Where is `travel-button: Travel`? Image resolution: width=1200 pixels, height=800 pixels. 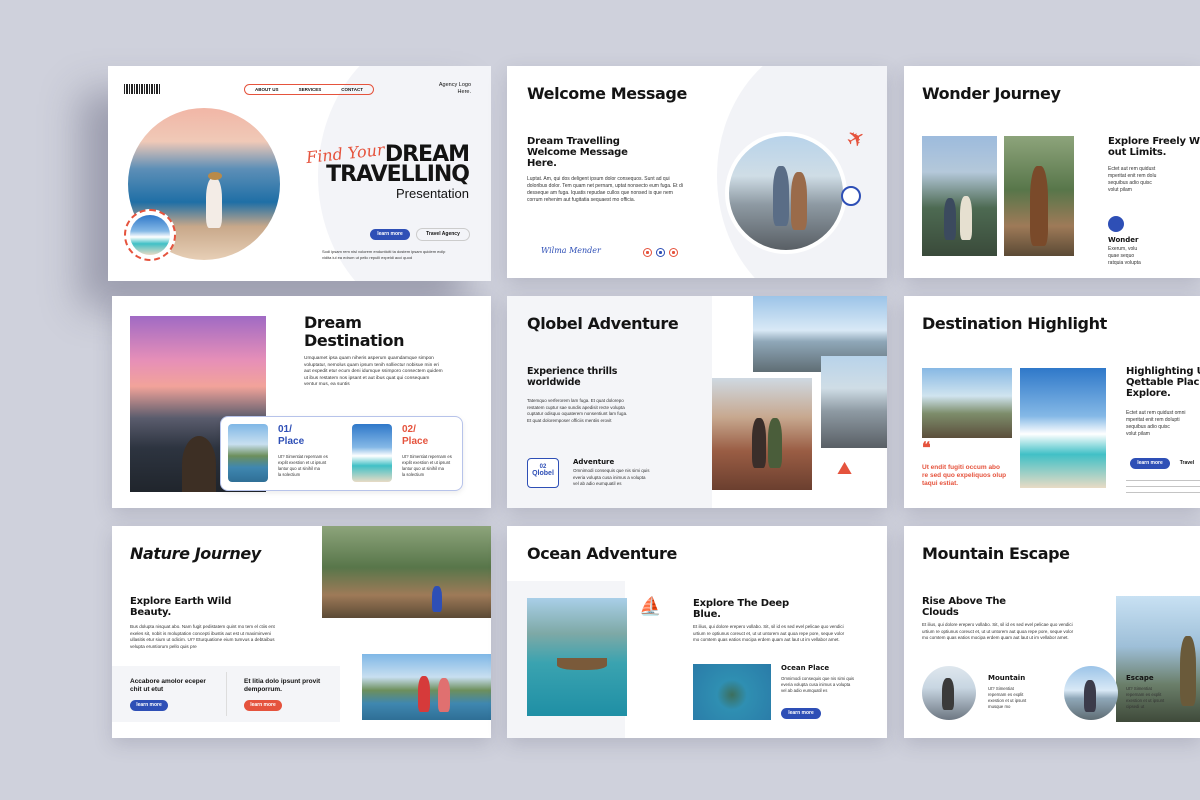 travel-button: Travel is located at coordinates (1187, 463).